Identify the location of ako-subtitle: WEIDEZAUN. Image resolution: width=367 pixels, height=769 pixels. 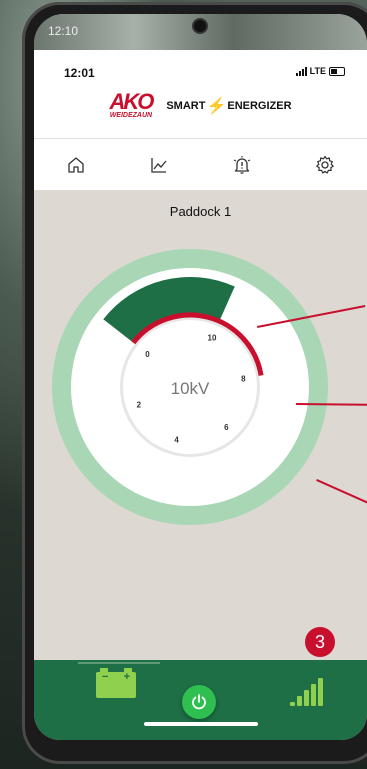
(131, 115).